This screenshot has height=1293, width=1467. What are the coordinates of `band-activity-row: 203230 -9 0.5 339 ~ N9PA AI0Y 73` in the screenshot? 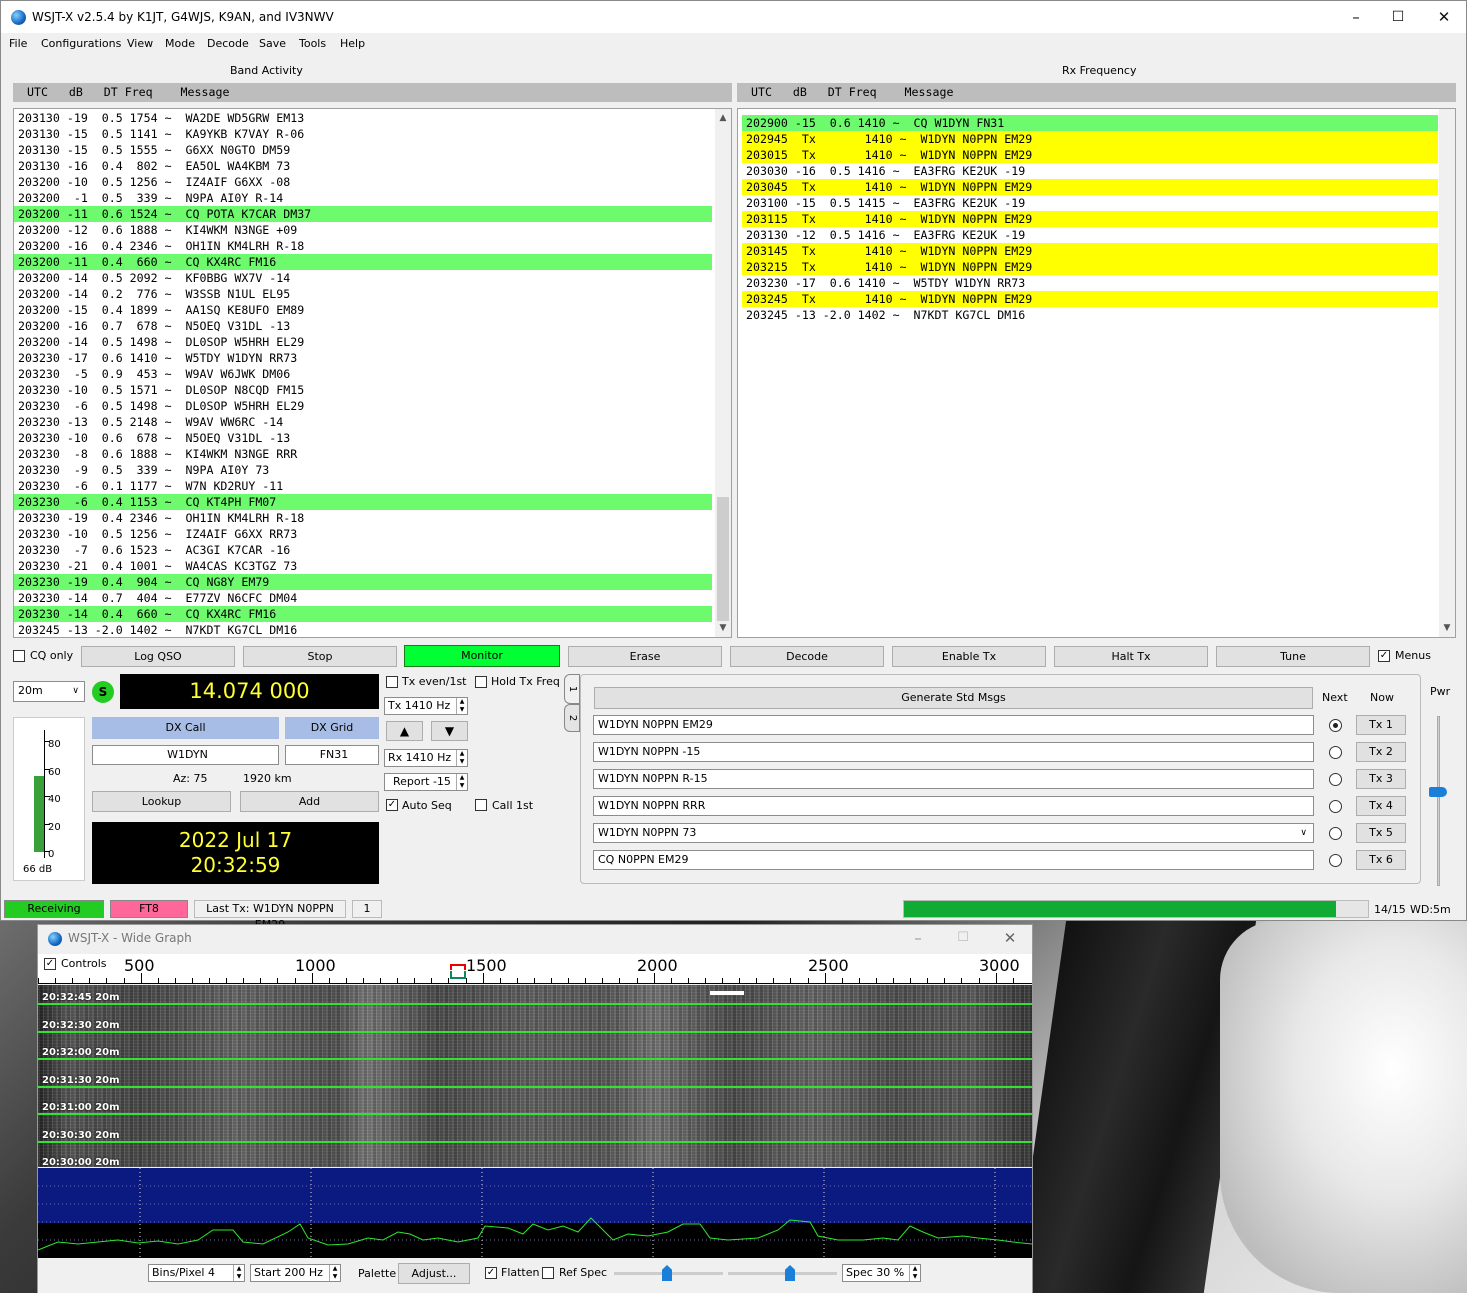 It's located at (363, 470).